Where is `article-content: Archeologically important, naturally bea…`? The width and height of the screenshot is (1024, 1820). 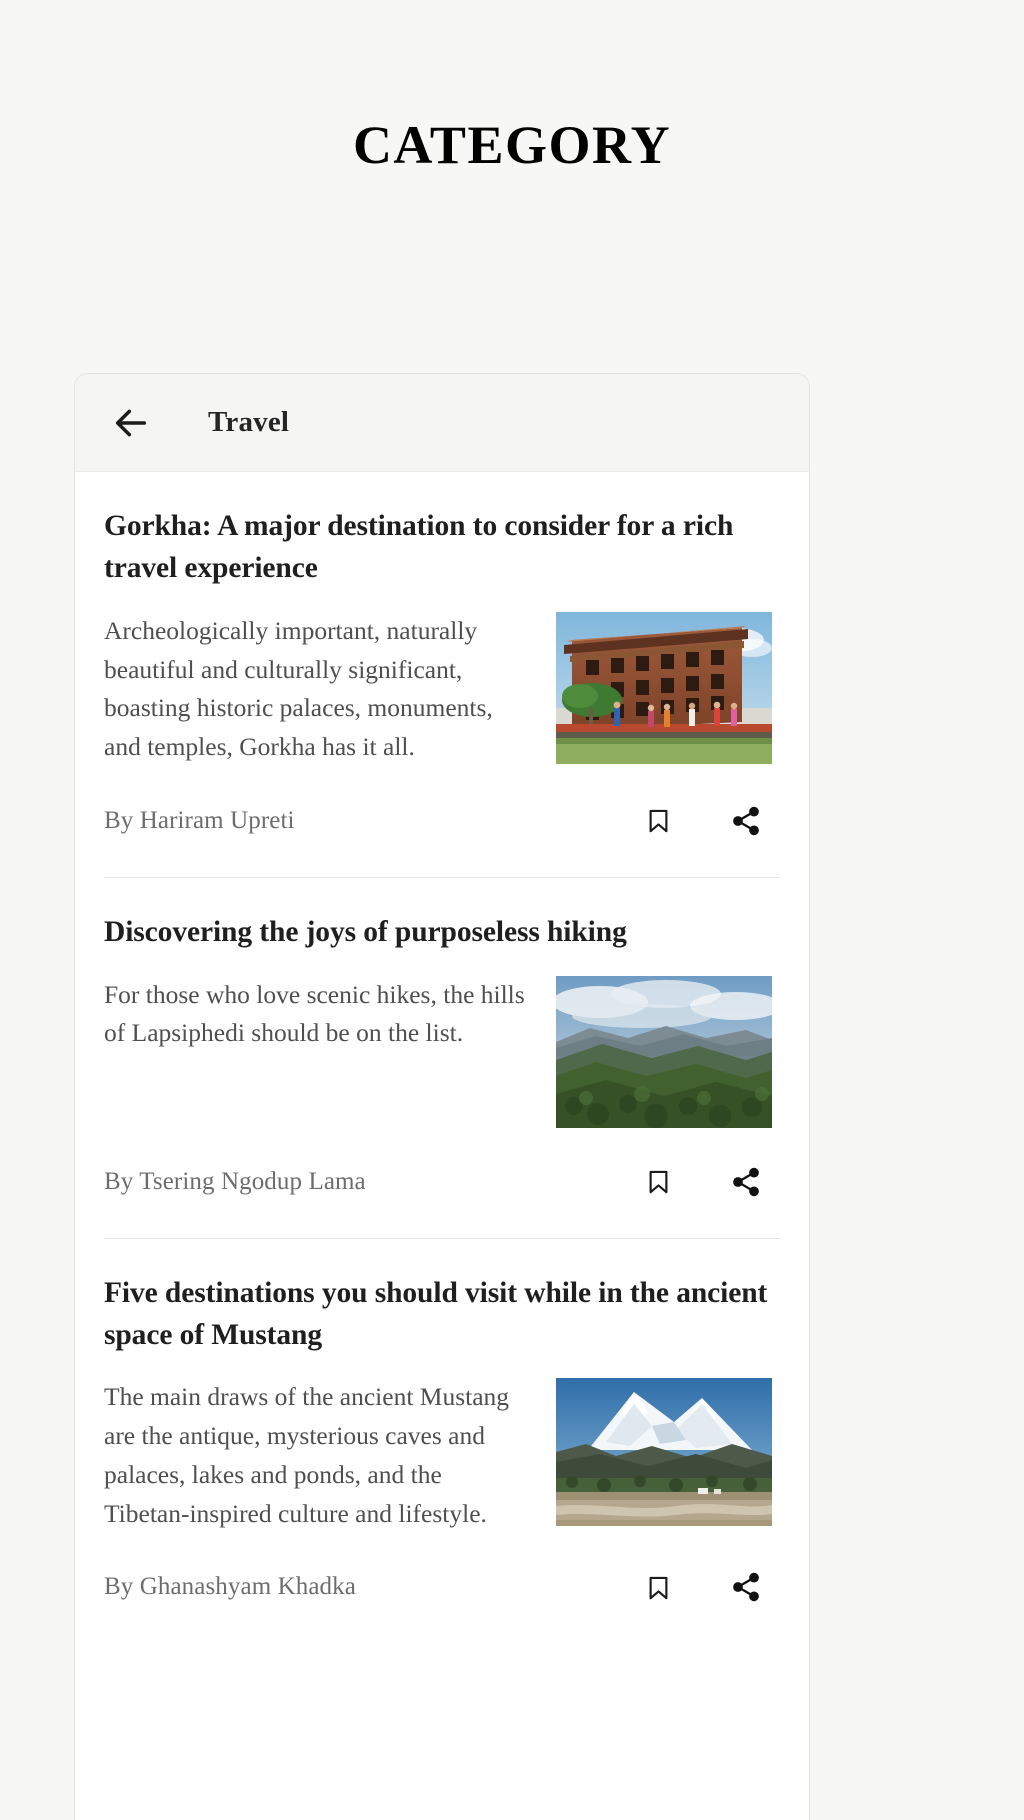
article-content: Archeologically important, naturally bea… is located at coordinates (442, 689).